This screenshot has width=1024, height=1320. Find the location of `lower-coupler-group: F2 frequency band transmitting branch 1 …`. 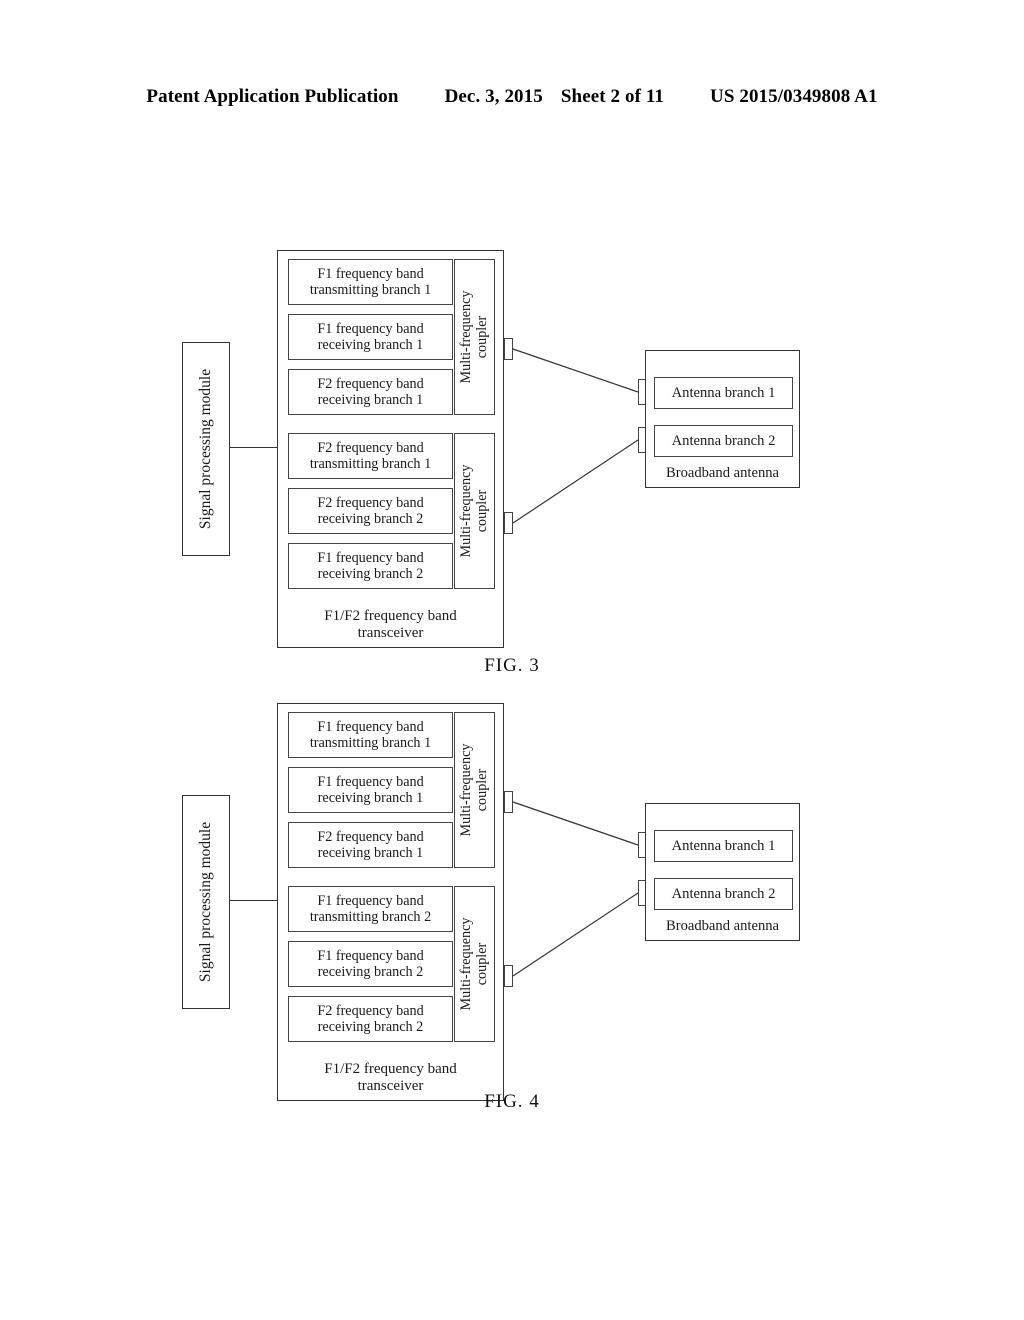

lower-coupler-group: F2 frequency band transmitting branch 1 … is located at coordinates (391, 511).